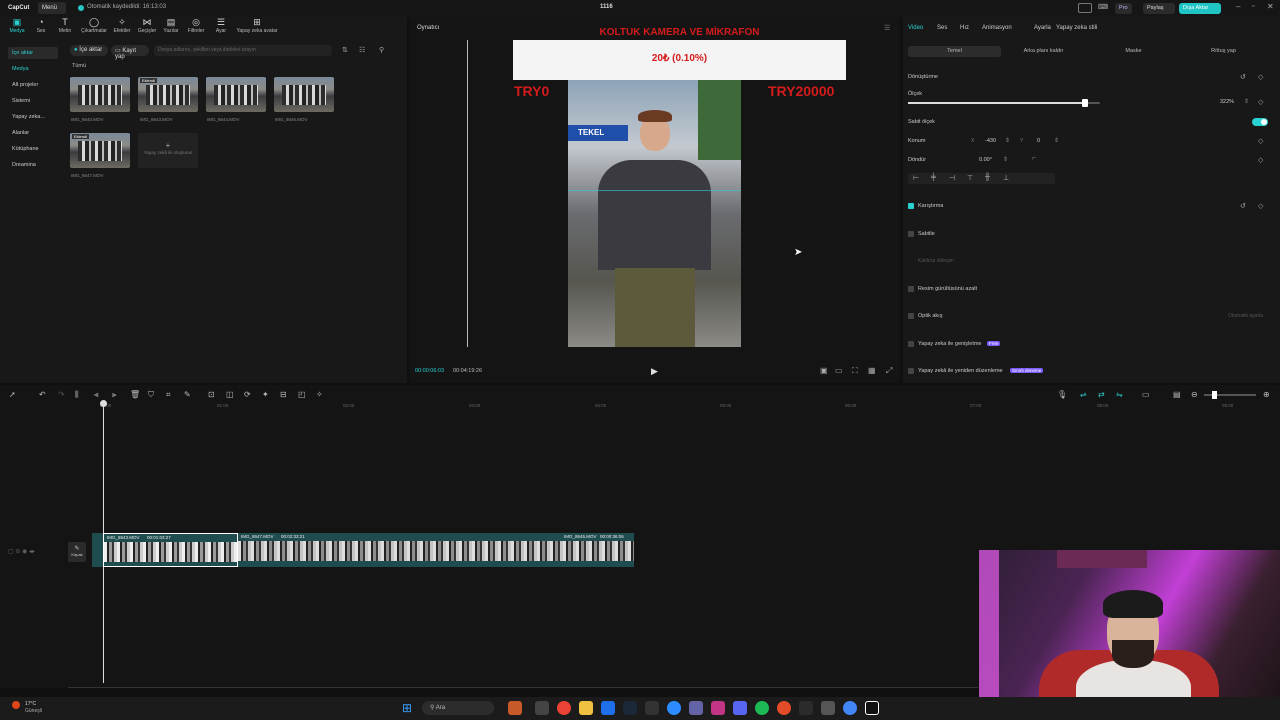 This screenshot has height=720, width=1280. Describe the element at coordinates (1007, 140) in the screenshot. I see `pos-x-stepper-icon: ⇕` at that location.